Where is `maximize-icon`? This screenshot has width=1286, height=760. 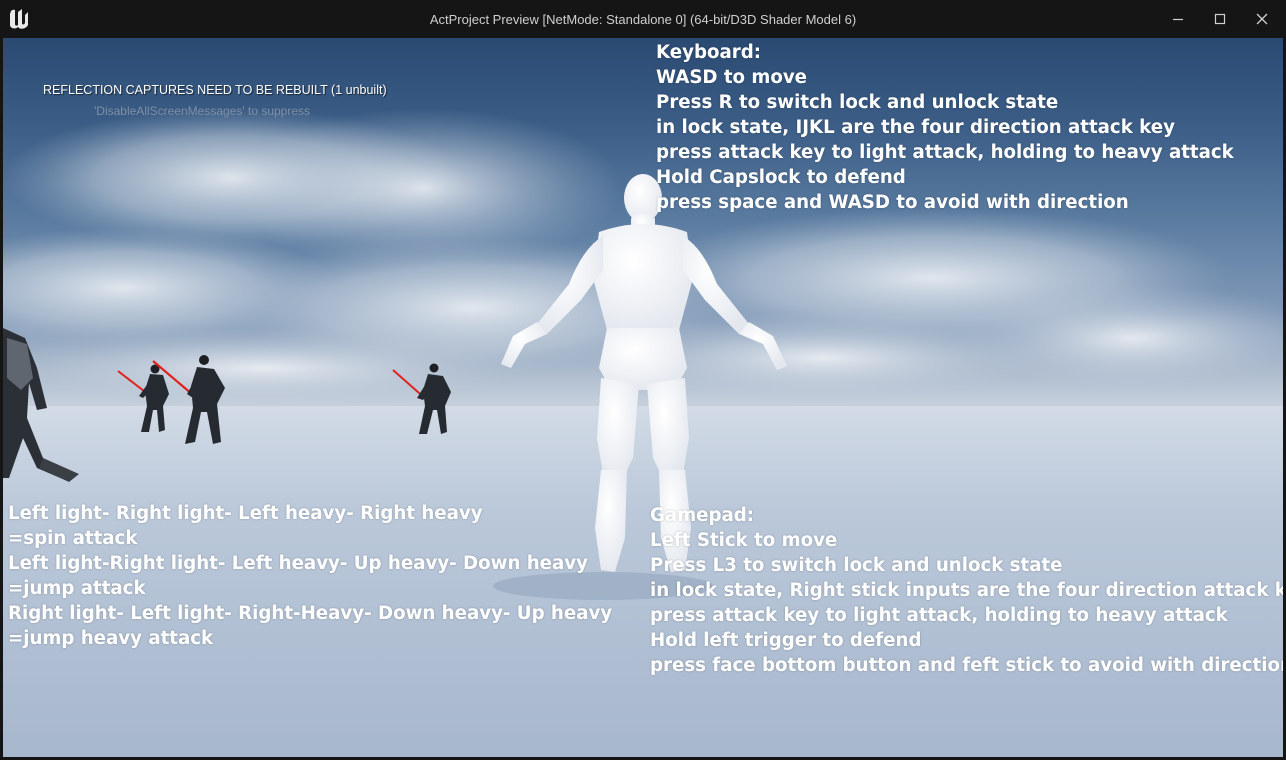 maximize-icon is located at coordinates (1220, 19).